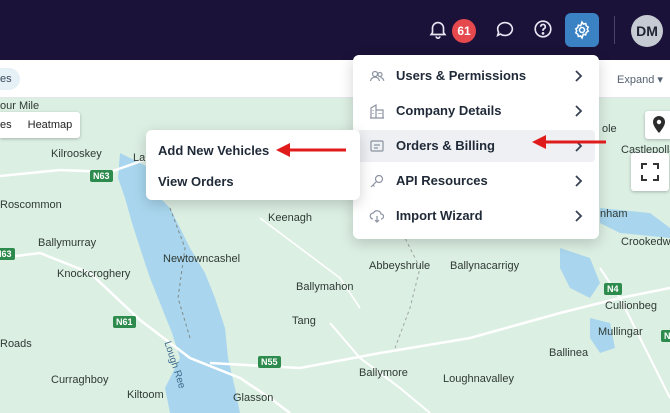  What do you see at coordinates (439, 215) in the screenshot?
I see `menu-item-label: Import Wizard` at bounding box center [439, 215].